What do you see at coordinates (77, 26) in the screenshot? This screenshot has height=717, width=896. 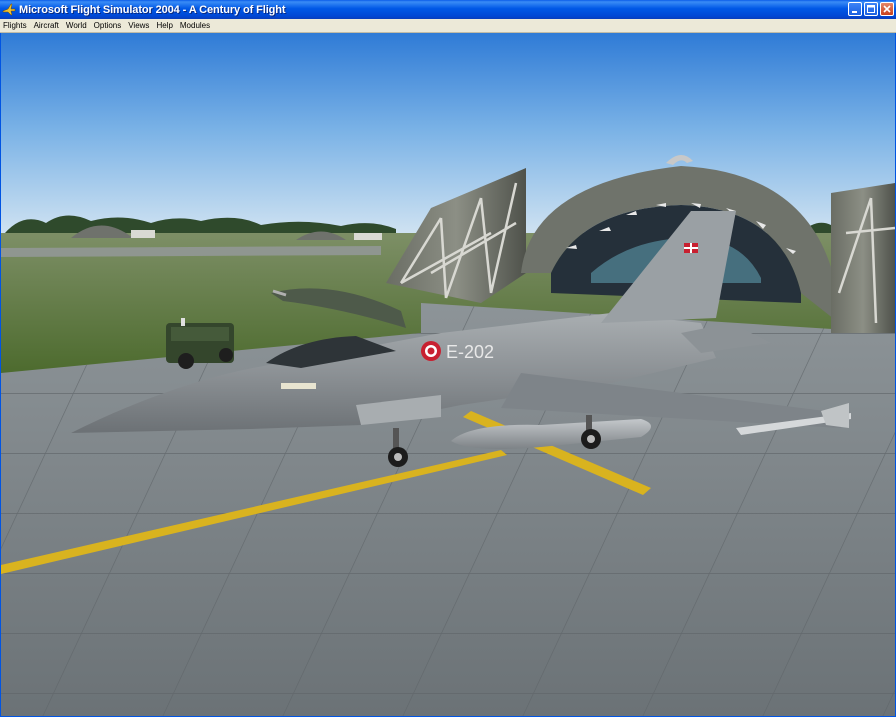 I see `menu-world: World` at bounding box center [77, 26].